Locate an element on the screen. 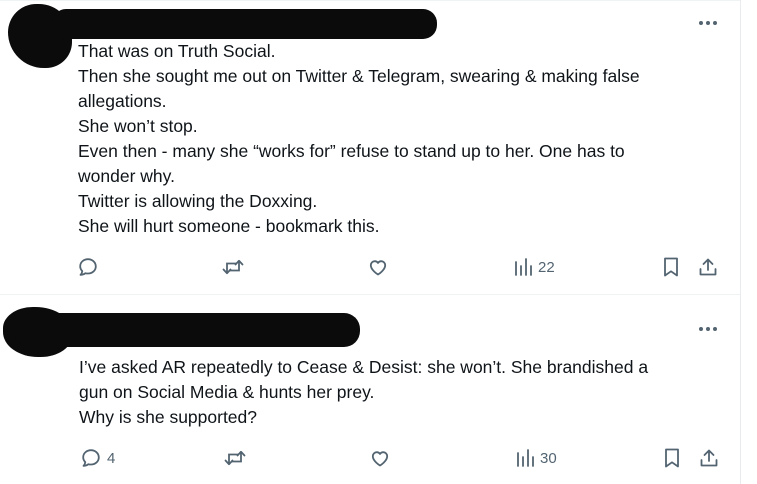 This screenshot has width=757, height=484. tweet-divider is located at coordinates (370, 294).